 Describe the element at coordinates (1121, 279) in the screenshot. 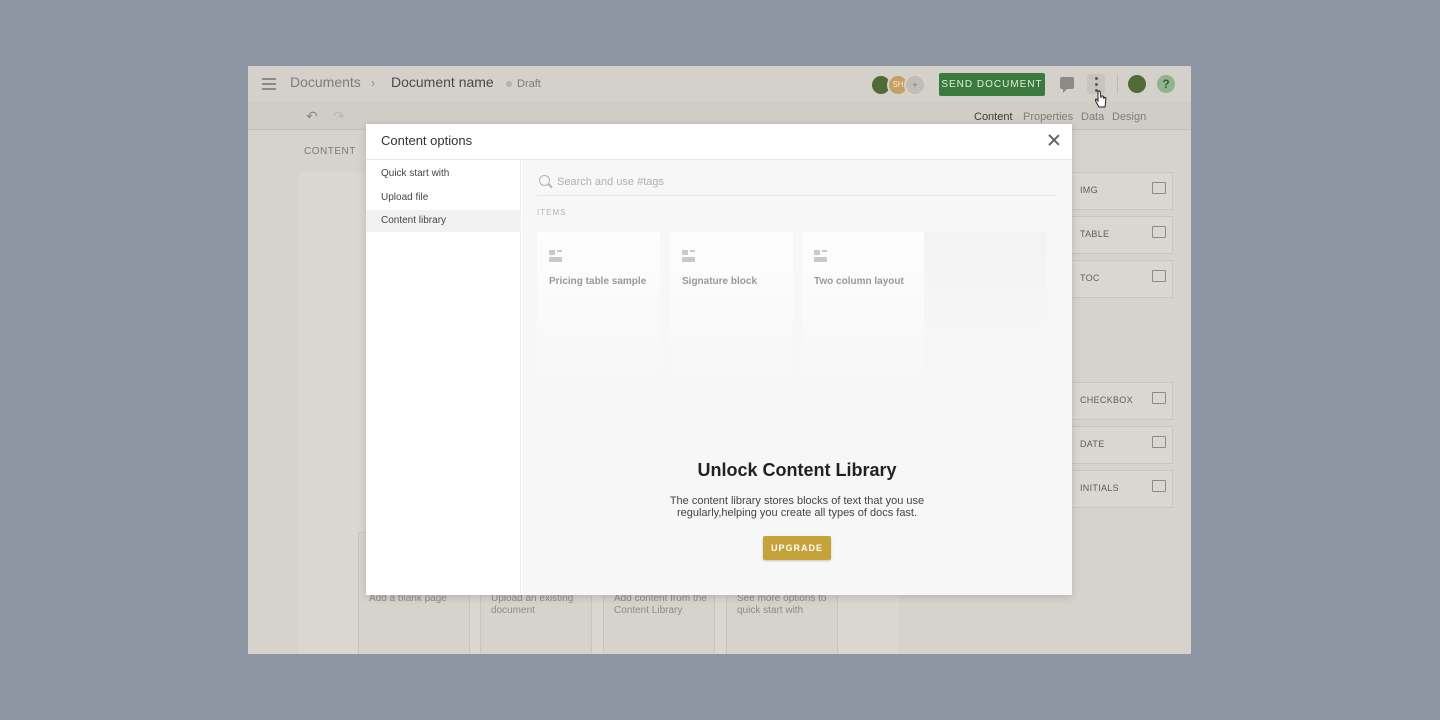

I see `block-toc: TOC` at that location.